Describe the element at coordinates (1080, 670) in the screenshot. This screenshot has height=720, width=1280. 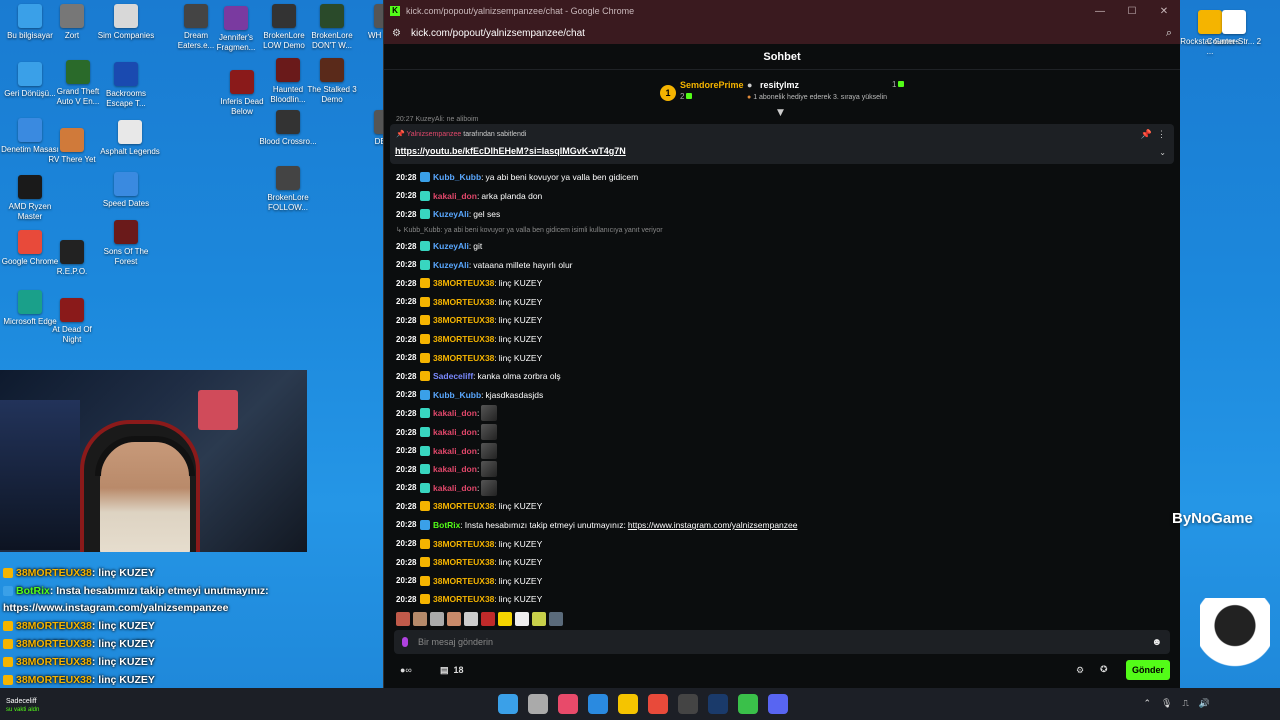
I see `settings-icon: ⚙` at that location.